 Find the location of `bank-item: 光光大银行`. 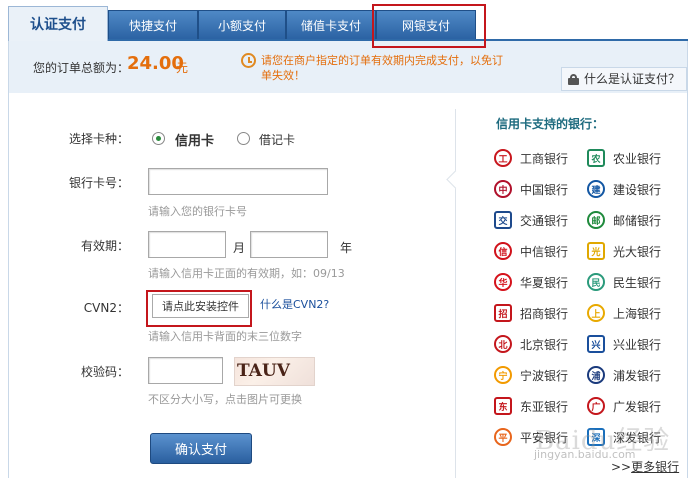

bank-item: 光光大银行 is located at coordinates (624, 251).